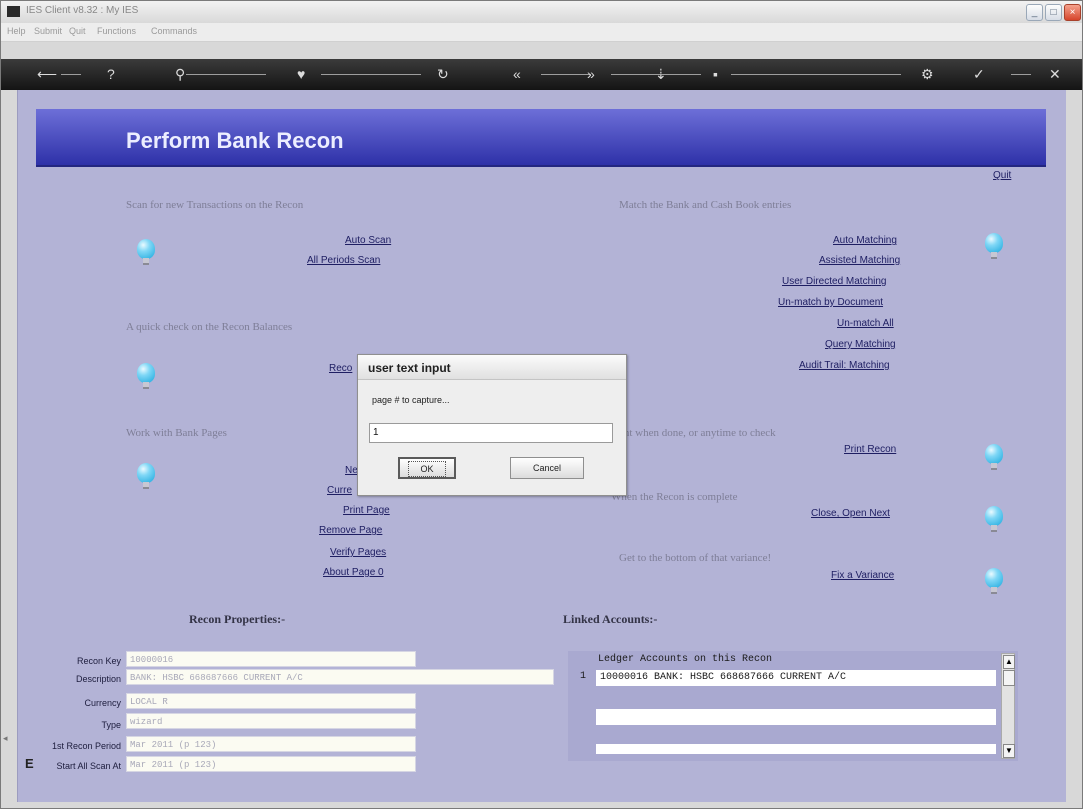  What do you see at coordinates (927, 74) in the screenshot?
I see `settings-icon: ⚙` at bounding box center [927, 74].